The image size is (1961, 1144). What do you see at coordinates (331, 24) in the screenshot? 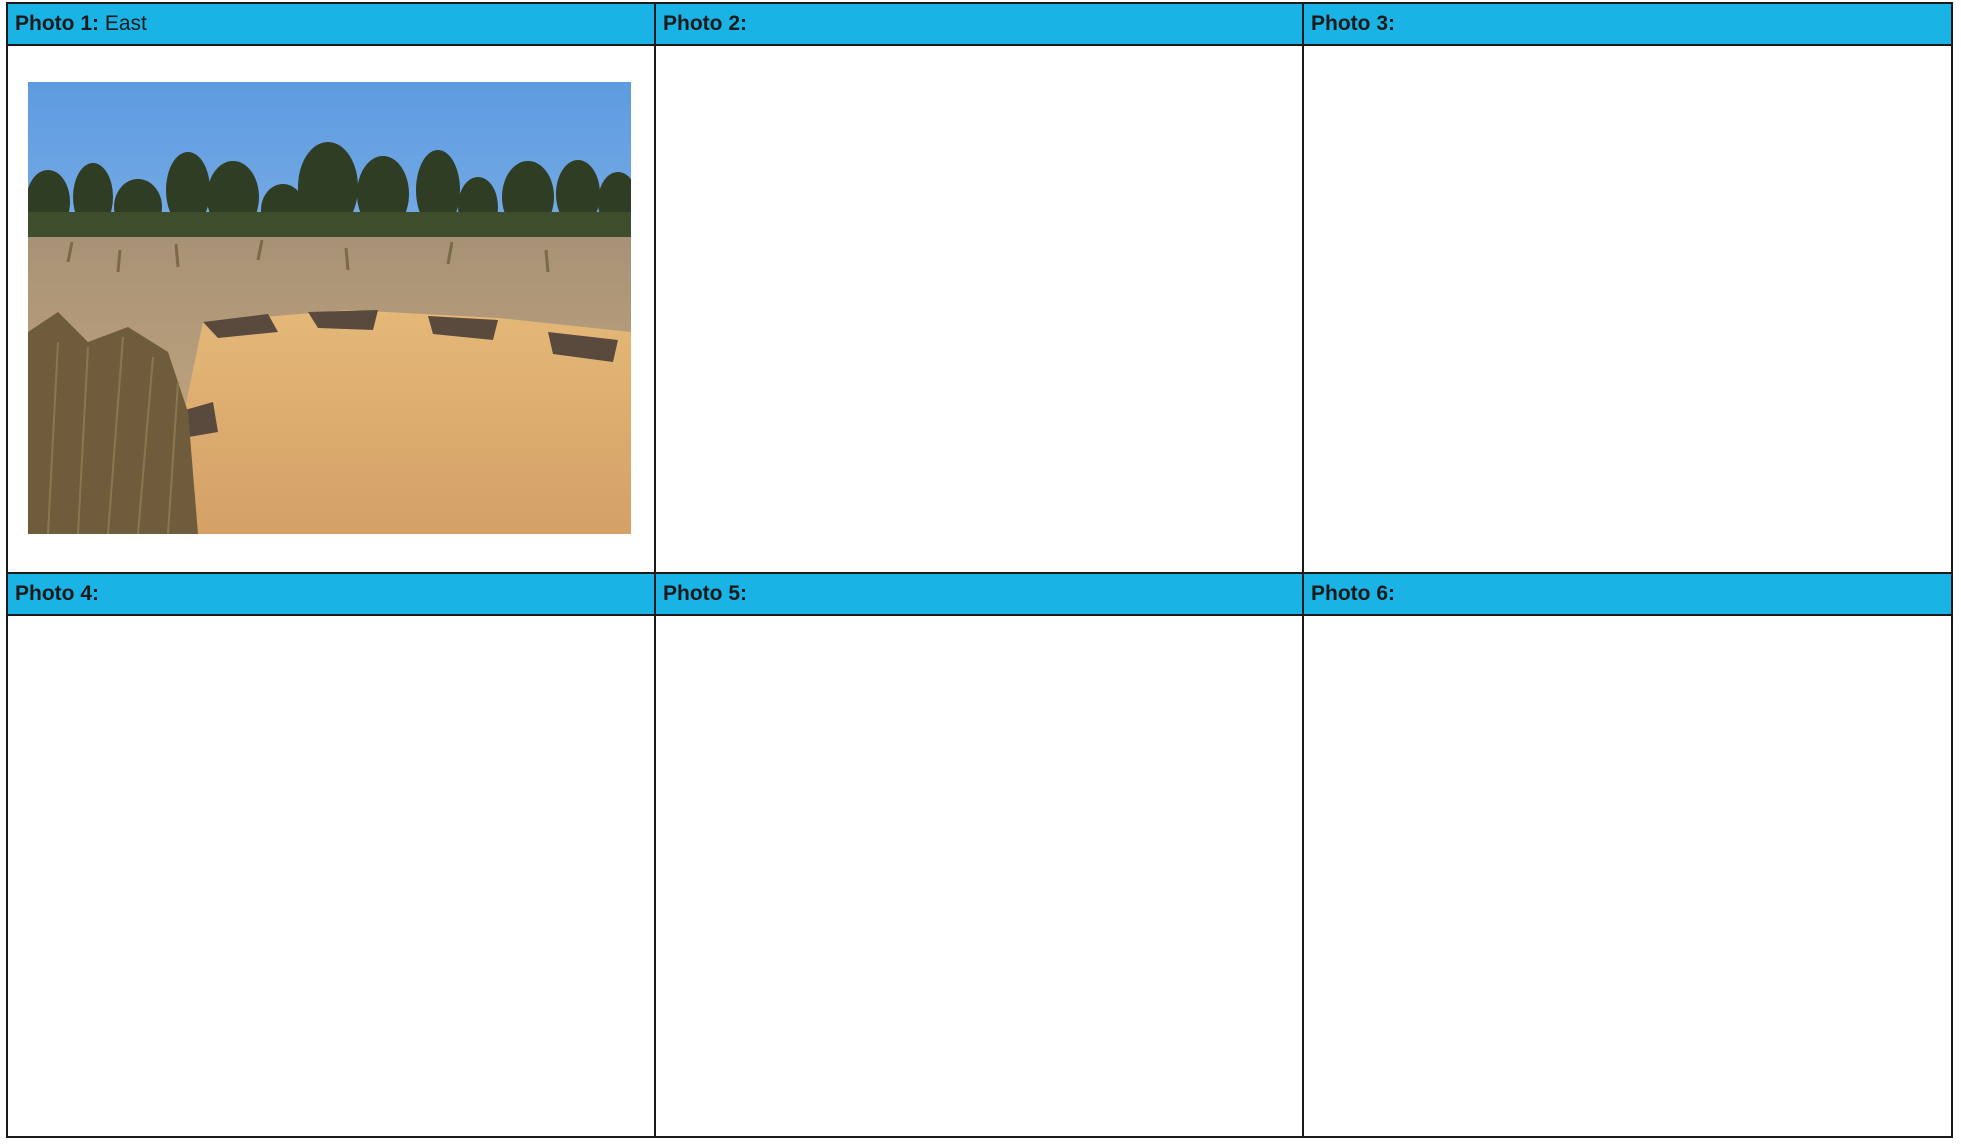
I see `photo-1-header: Photo 1: East` at bounding box center [331, 24].